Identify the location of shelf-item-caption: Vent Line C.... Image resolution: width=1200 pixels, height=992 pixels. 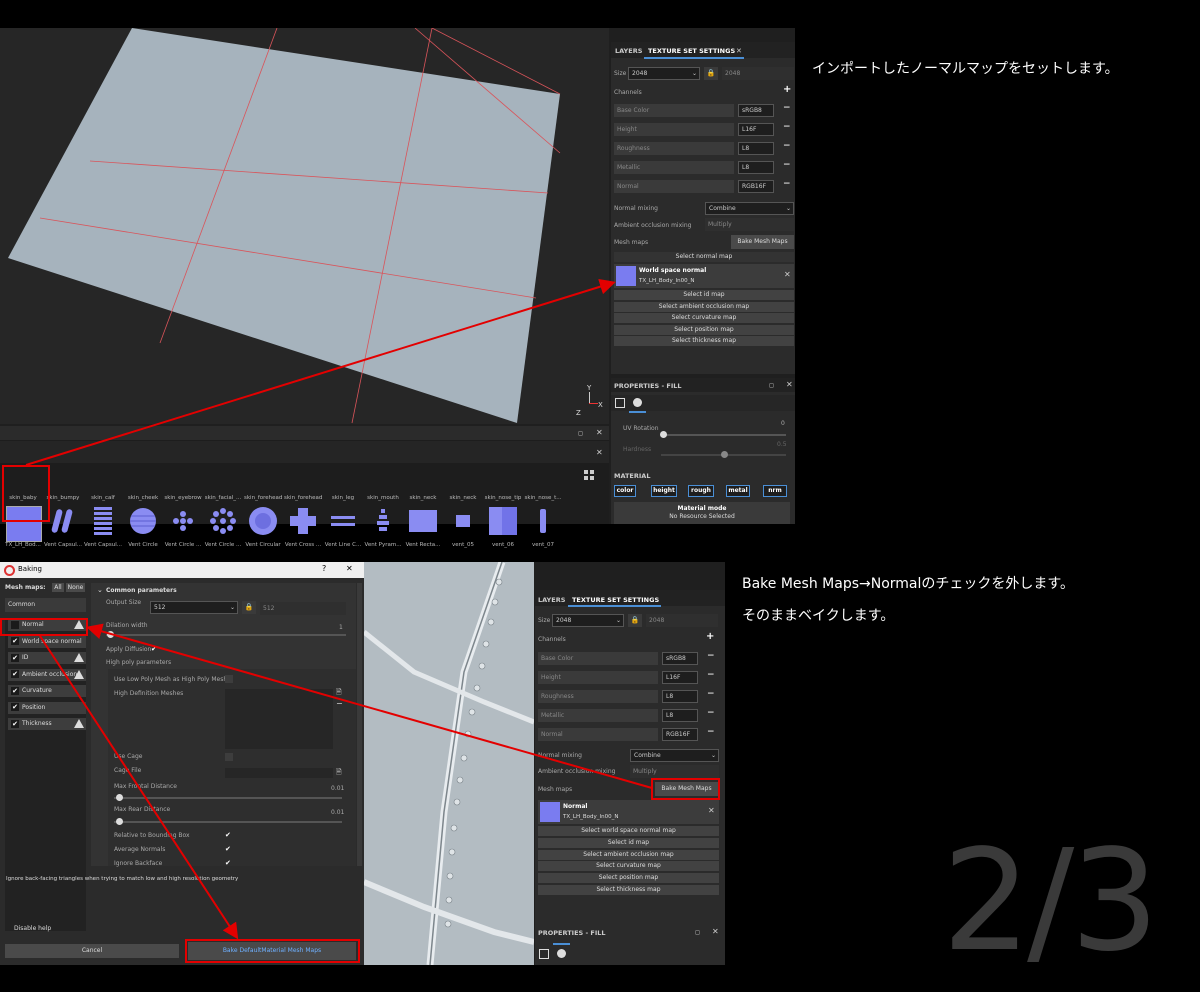
(343, 545).